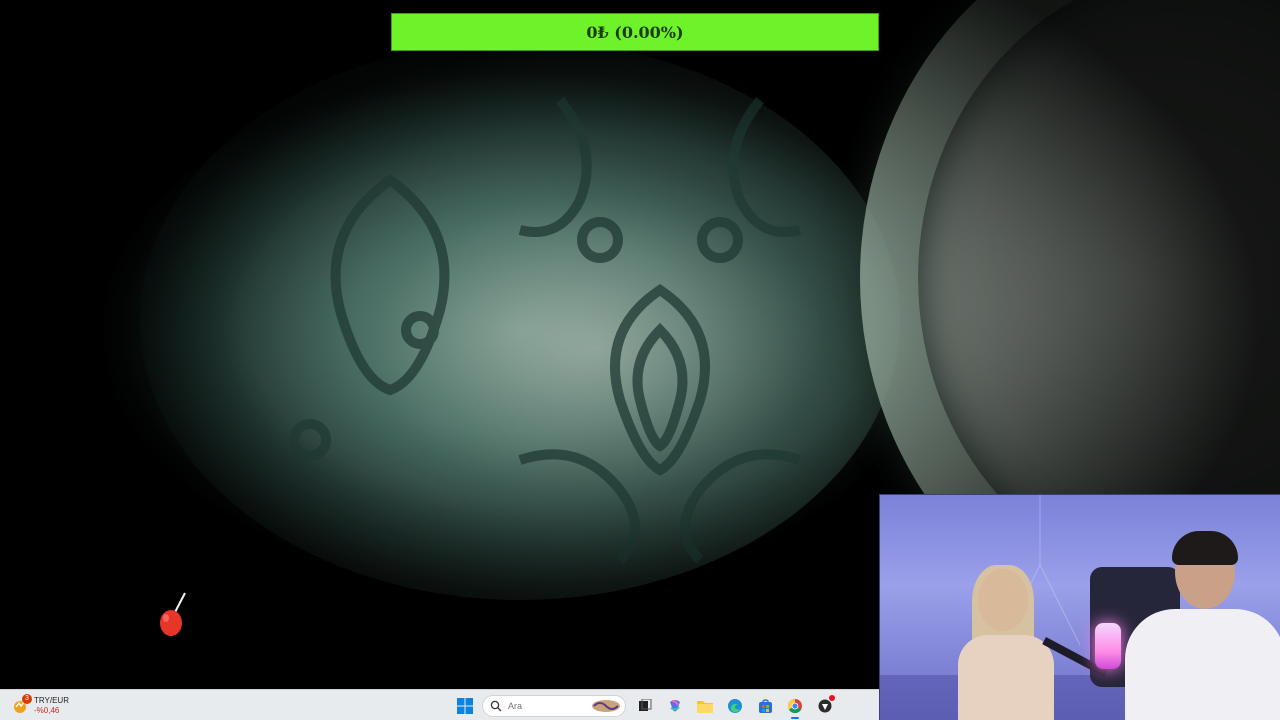  I want to click on taskbar-search: Ara, so click(554, 706).